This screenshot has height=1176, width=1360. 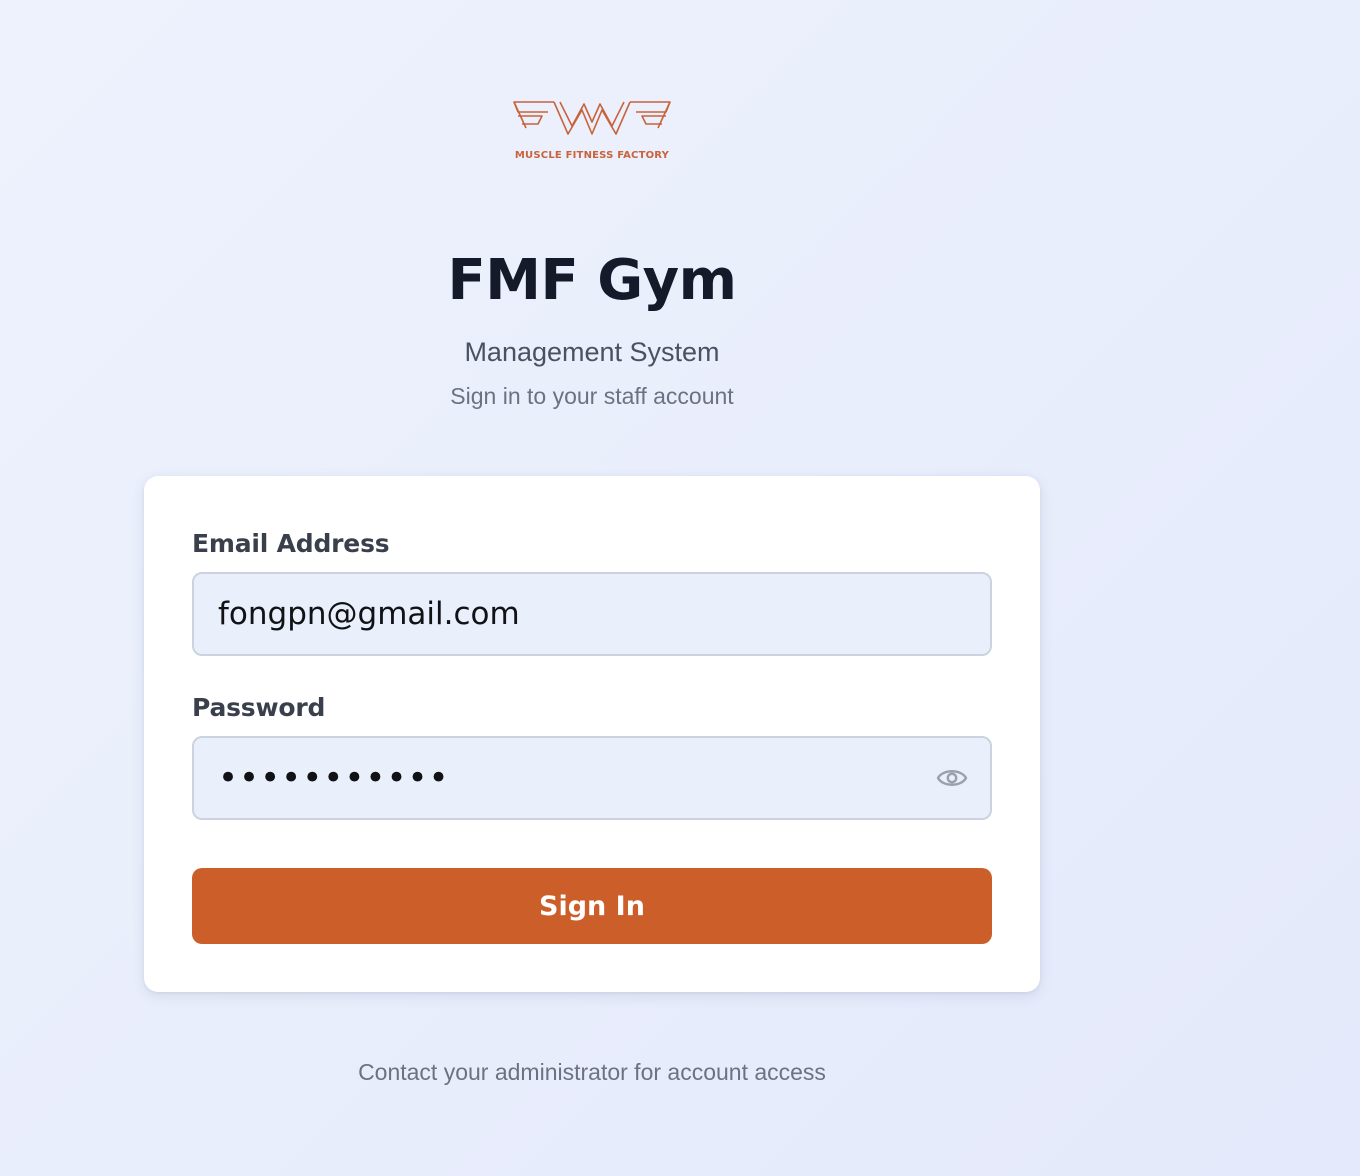 What do you see at coordinates (592, 352) in the screenshot?
I see `page-subtitle: Management System` at bounding box center [592, 352].